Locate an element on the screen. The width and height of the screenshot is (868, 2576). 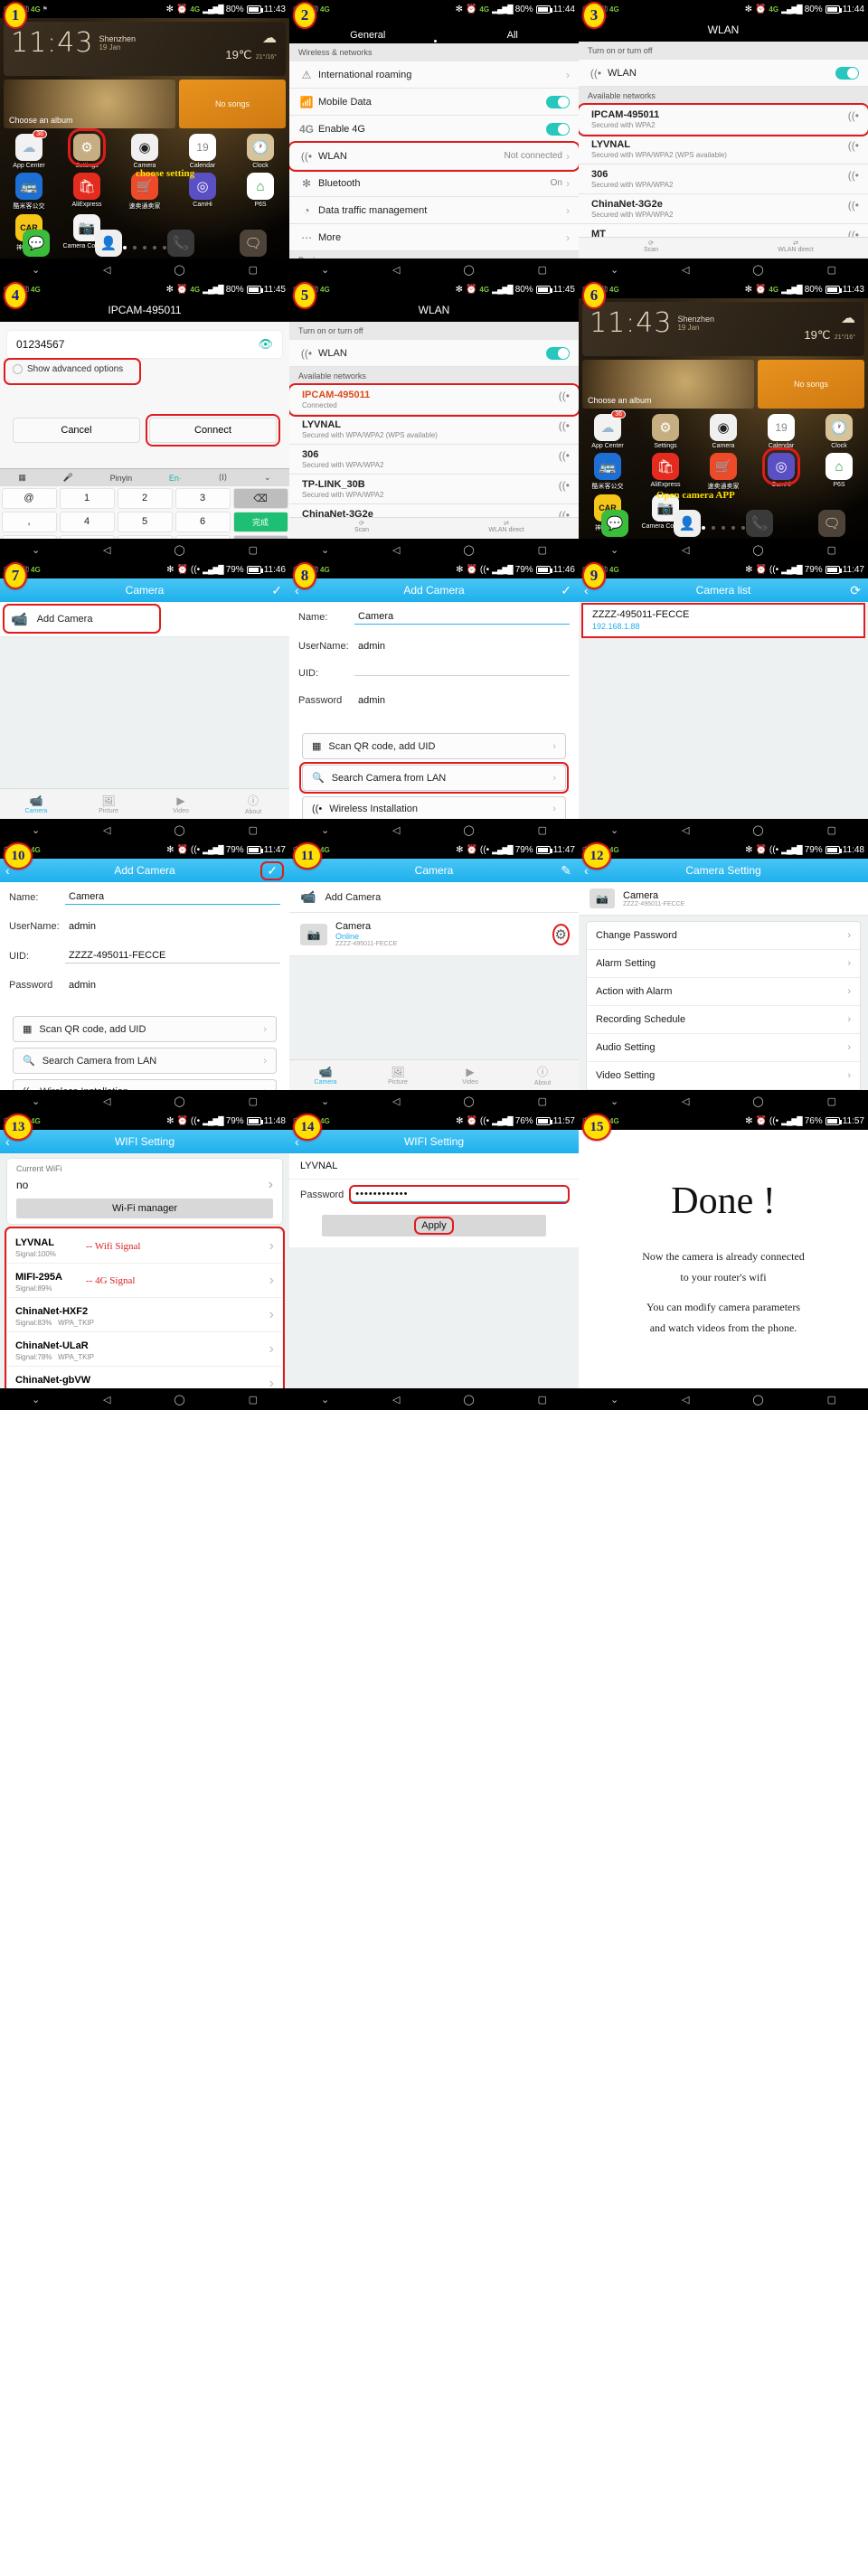
apply-button: Apply is located at coordinates (434, 1226).